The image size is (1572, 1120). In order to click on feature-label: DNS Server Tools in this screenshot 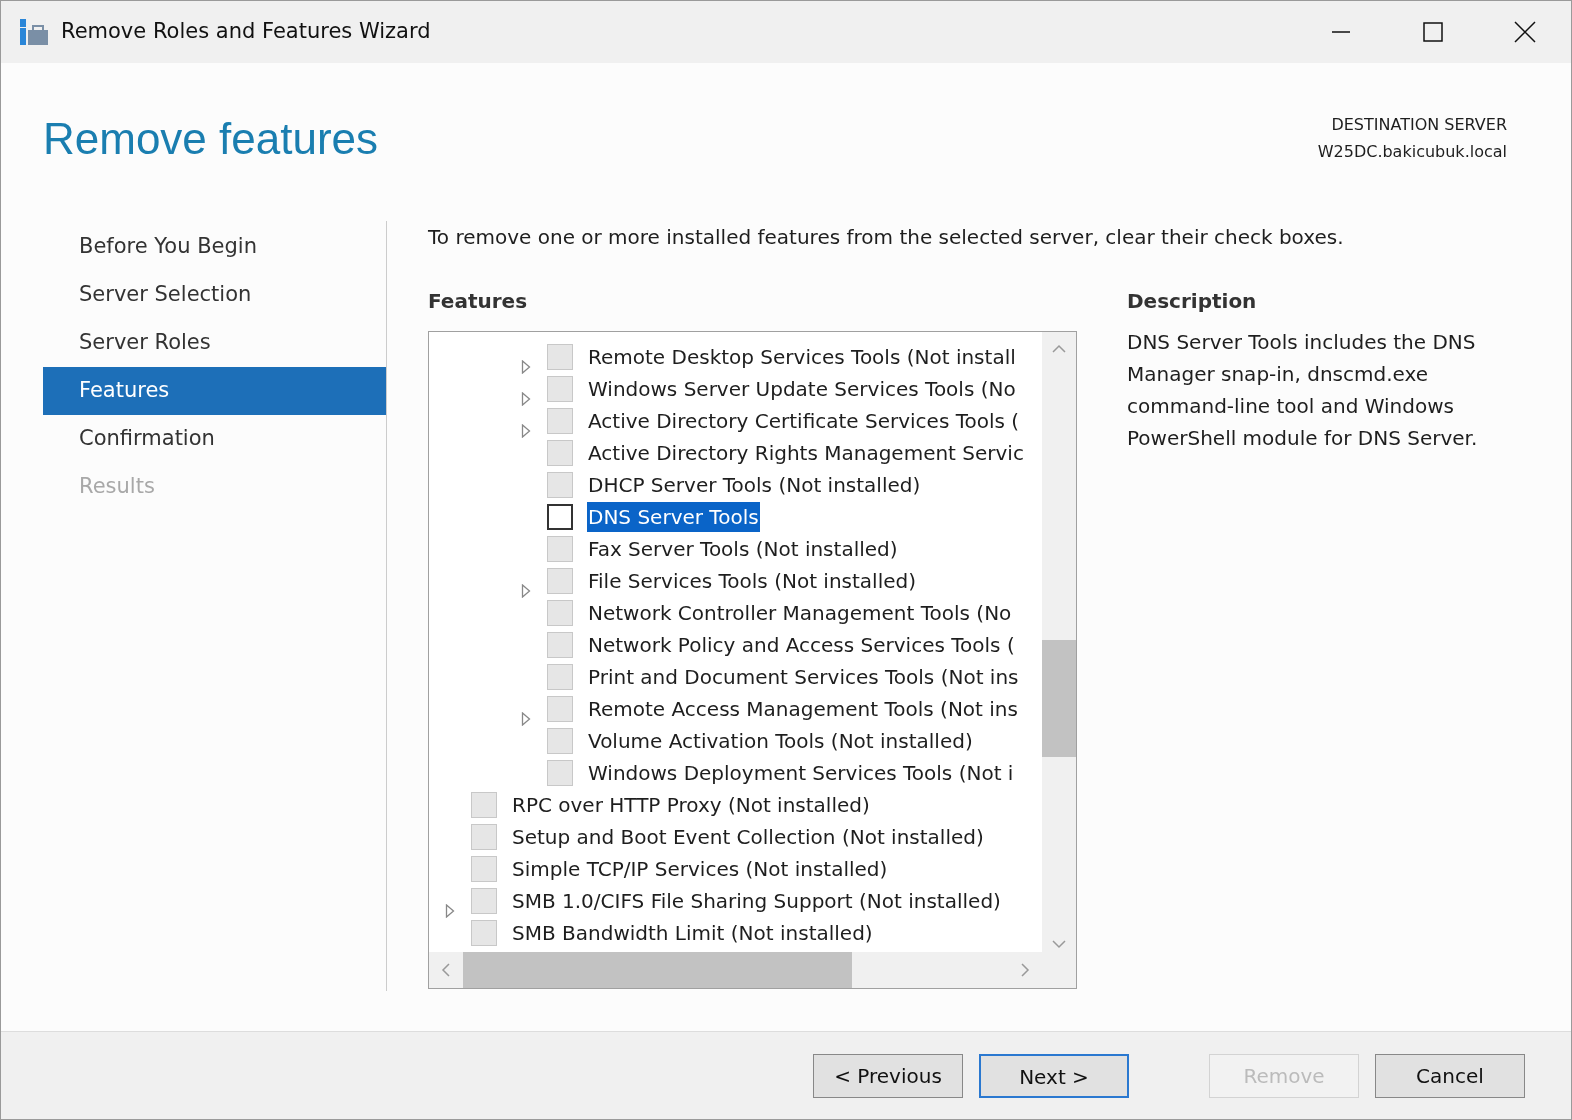, I will do `click(673, 517)`.